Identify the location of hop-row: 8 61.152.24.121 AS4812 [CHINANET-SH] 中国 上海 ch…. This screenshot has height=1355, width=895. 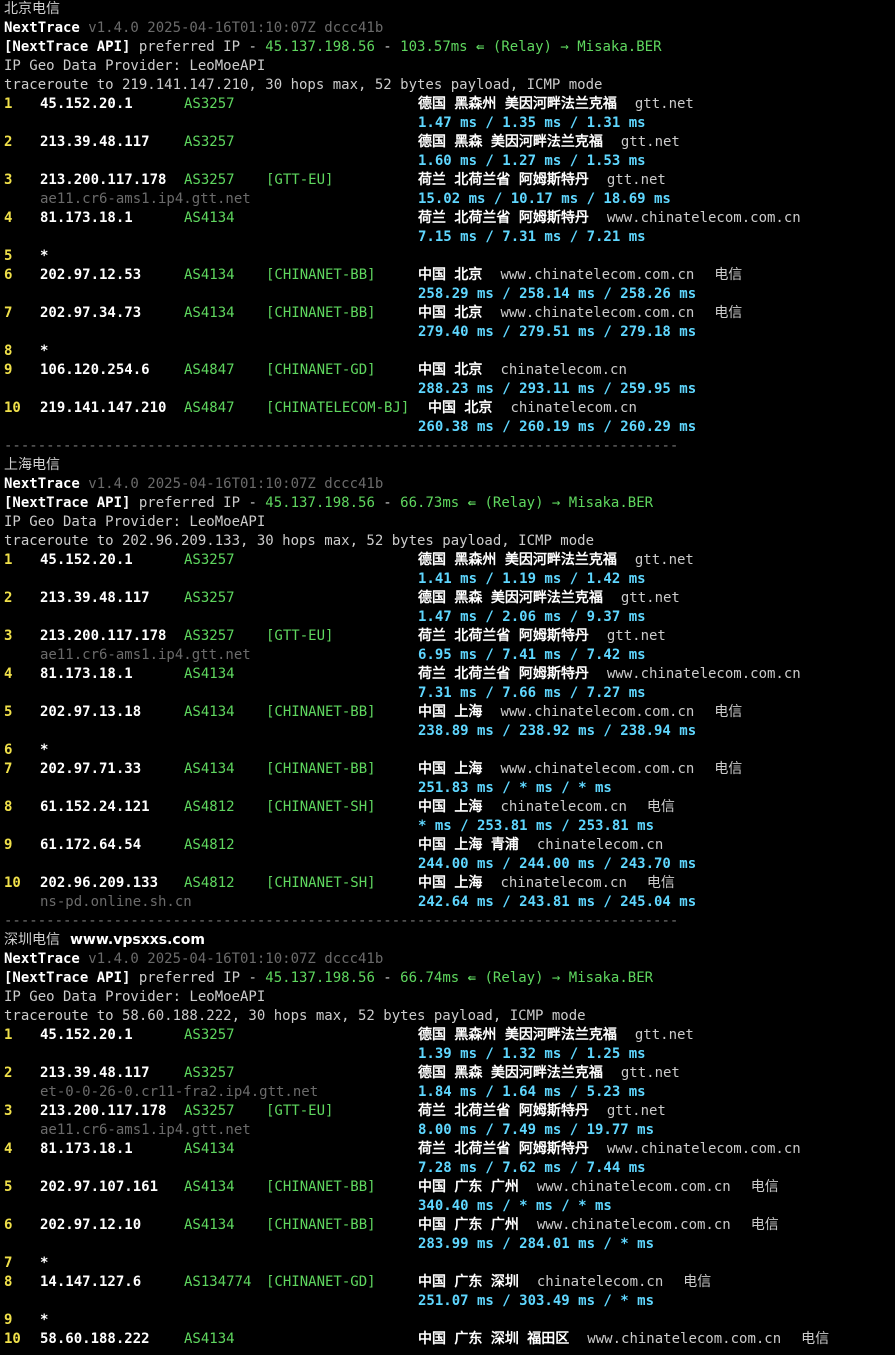
(449, 807).